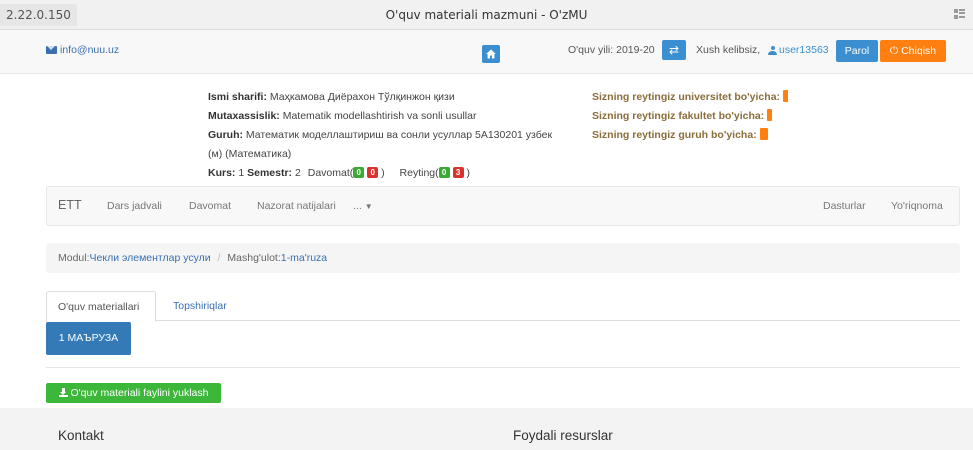 This screenshot has height=450, width=973. Describe the element at coordinates (362, 97) in the screenshot. I see `student-name: Маҳкамова Диёрахон Тўлқинжон қизи` at that location.